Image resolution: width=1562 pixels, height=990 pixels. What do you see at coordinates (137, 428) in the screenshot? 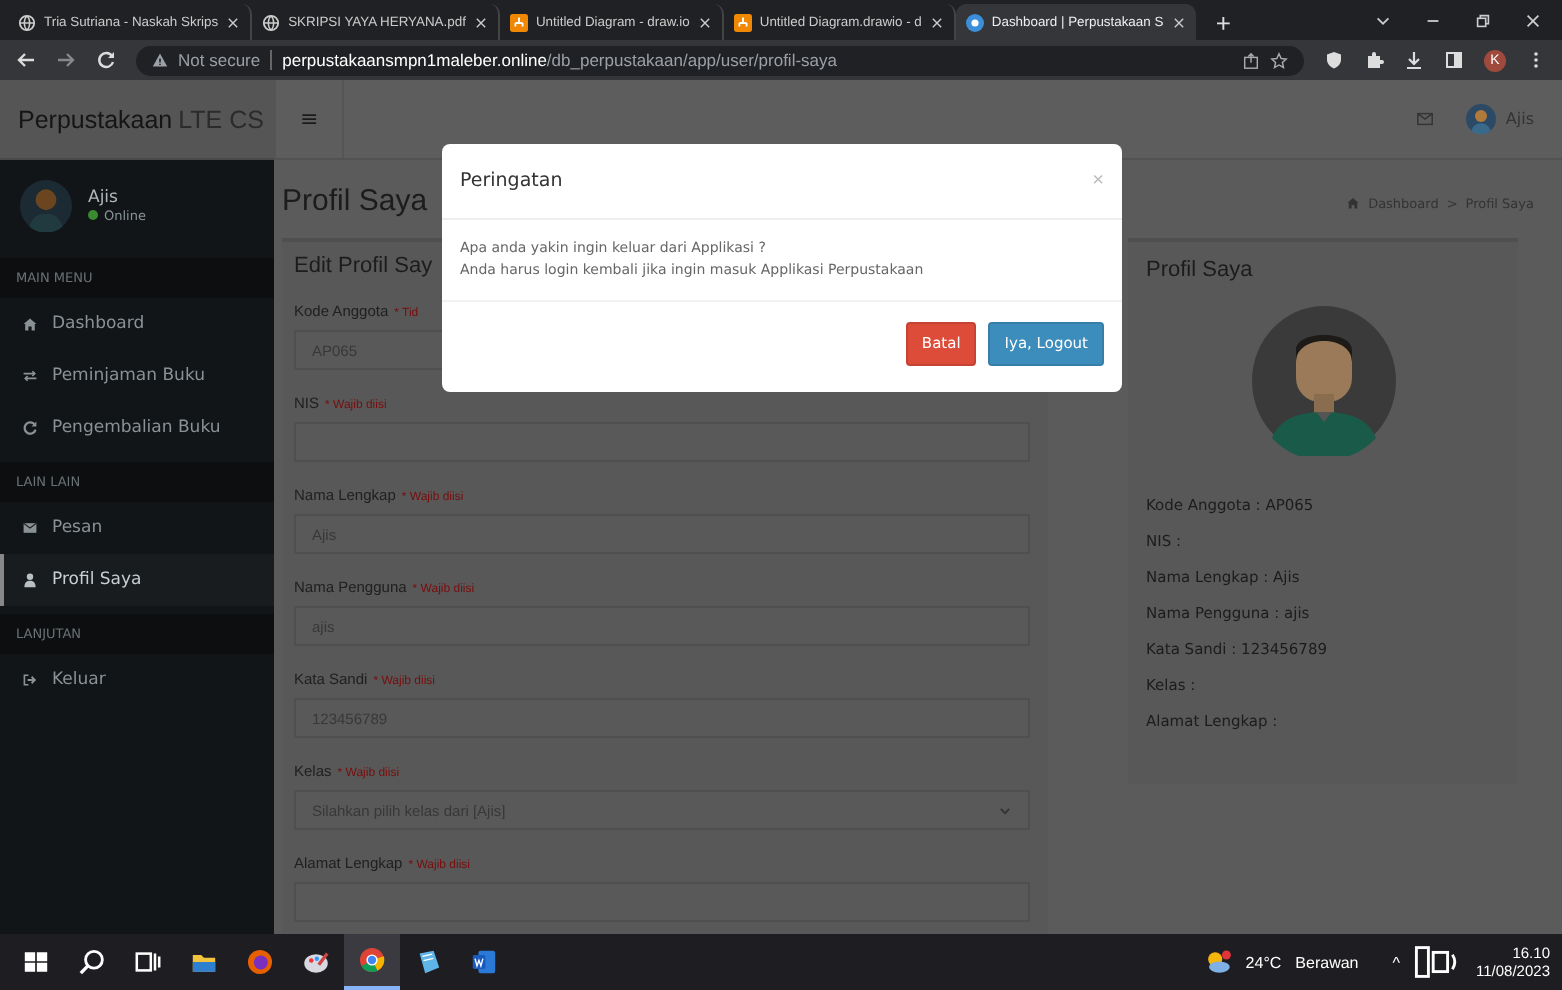
I see `sidebar-item: Pengembalian Buku` at bounding box center [137, 428].